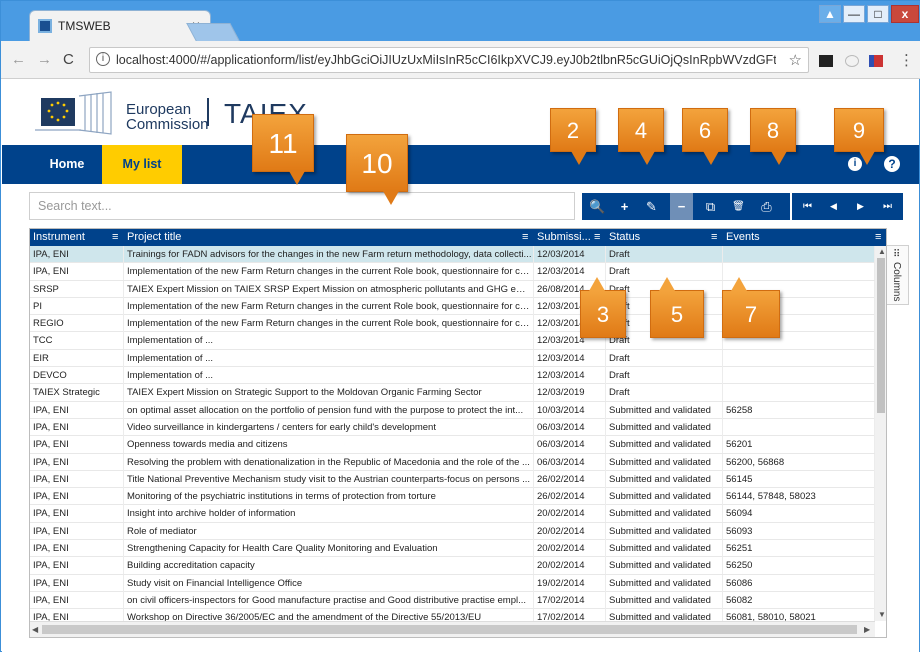 Image resolution: width=920 pixels, height=652 pixels. I want to click on back-arrow-icon: ←, so click(18, 59).